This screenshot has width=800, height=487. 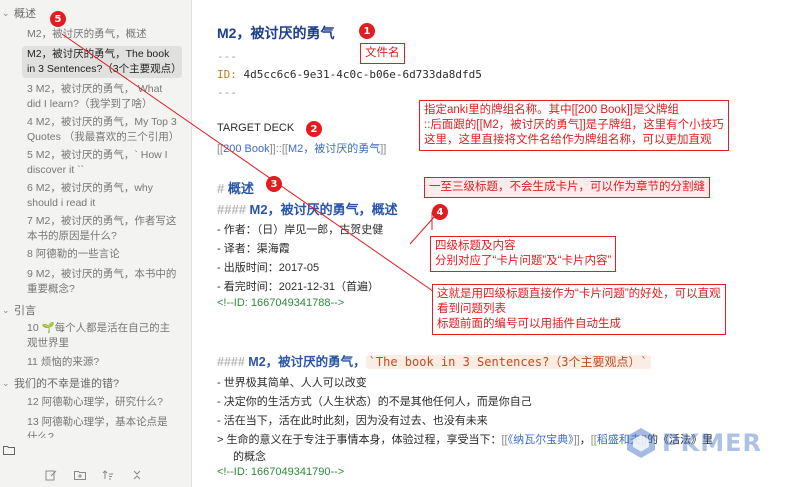 What do you see at coordinates (314, 129) in the screenshot?
I see `annotation-badge: 2` at bounding box center [314, 129].